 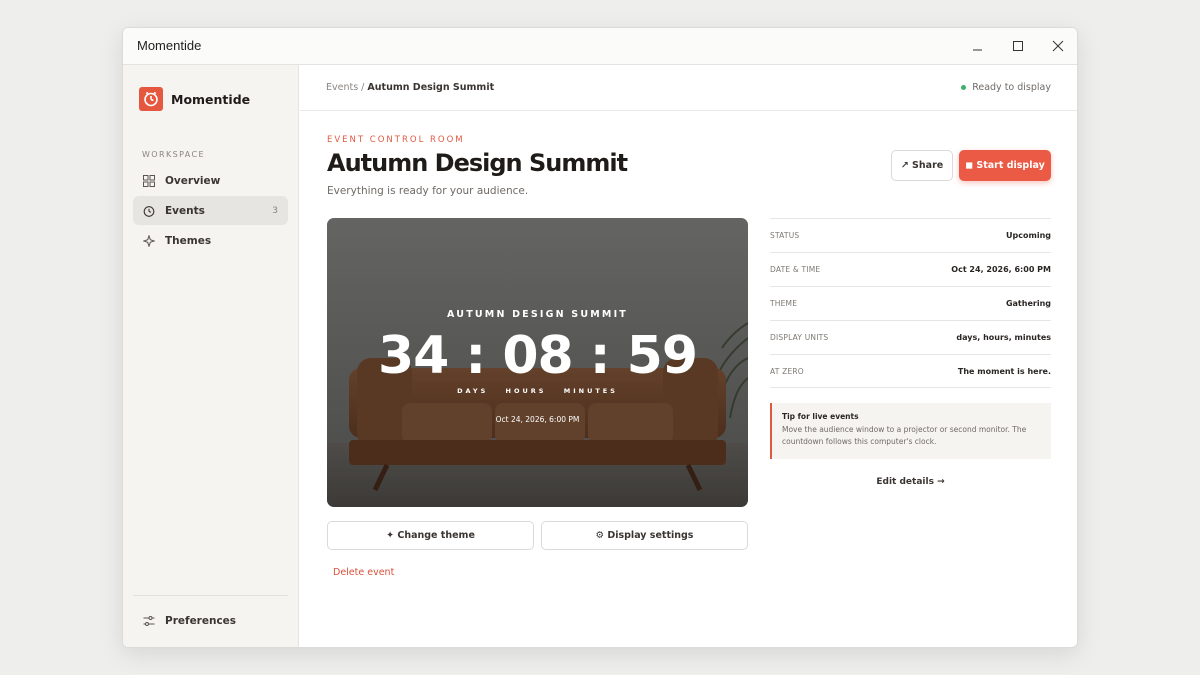 I want to click on change-theme-button: ✦ Change theme, so click(x=430, y=535).